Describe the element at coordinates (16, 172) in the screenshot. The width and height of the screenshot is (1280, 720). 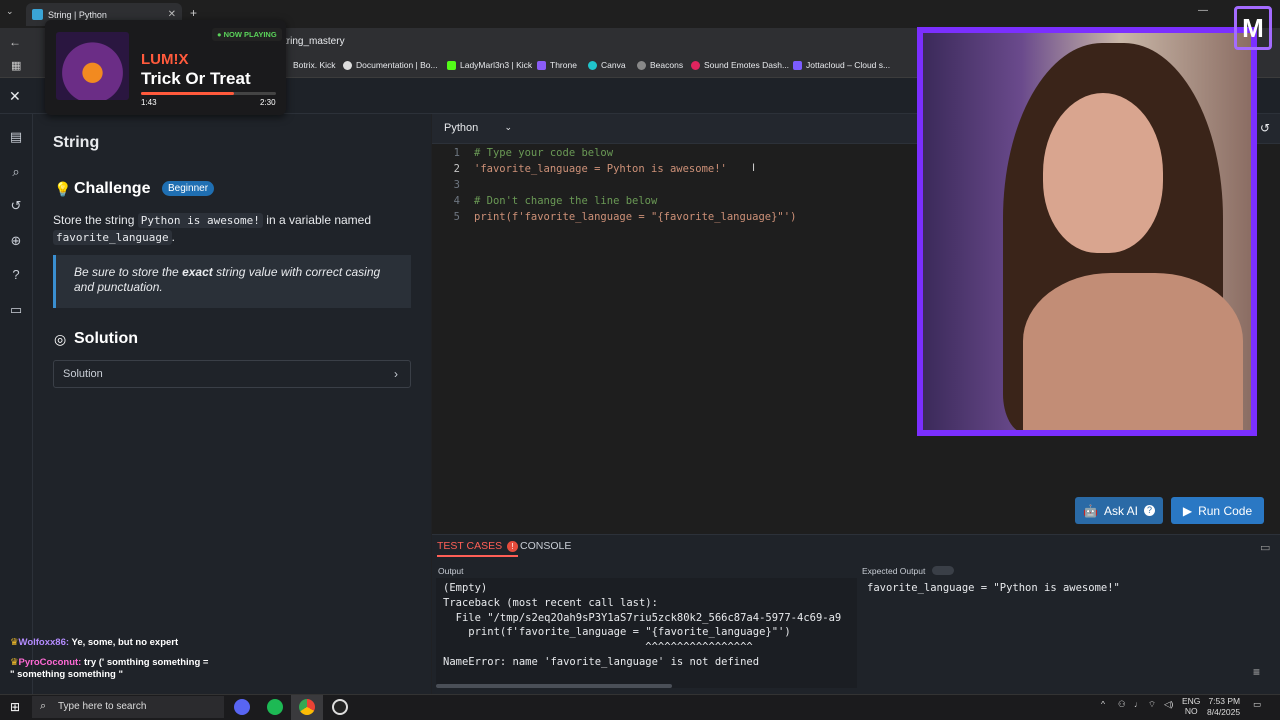
I see `search-doc-icon: ⌕` at that location.